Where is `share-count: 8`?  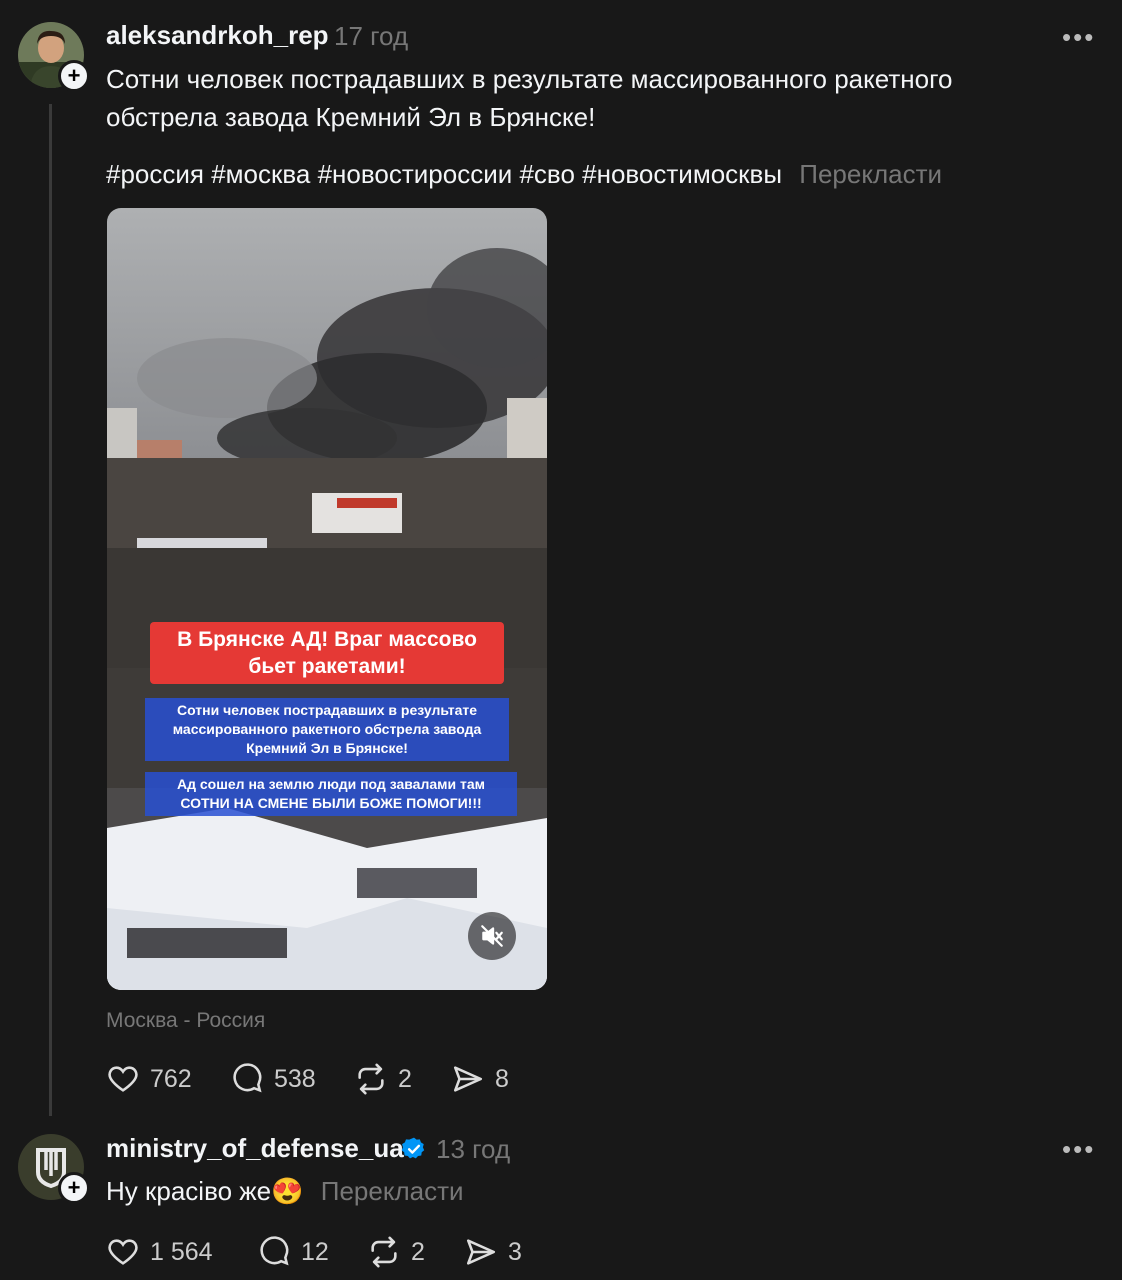
share-count: 8 is located at coordinates (502, 1078).